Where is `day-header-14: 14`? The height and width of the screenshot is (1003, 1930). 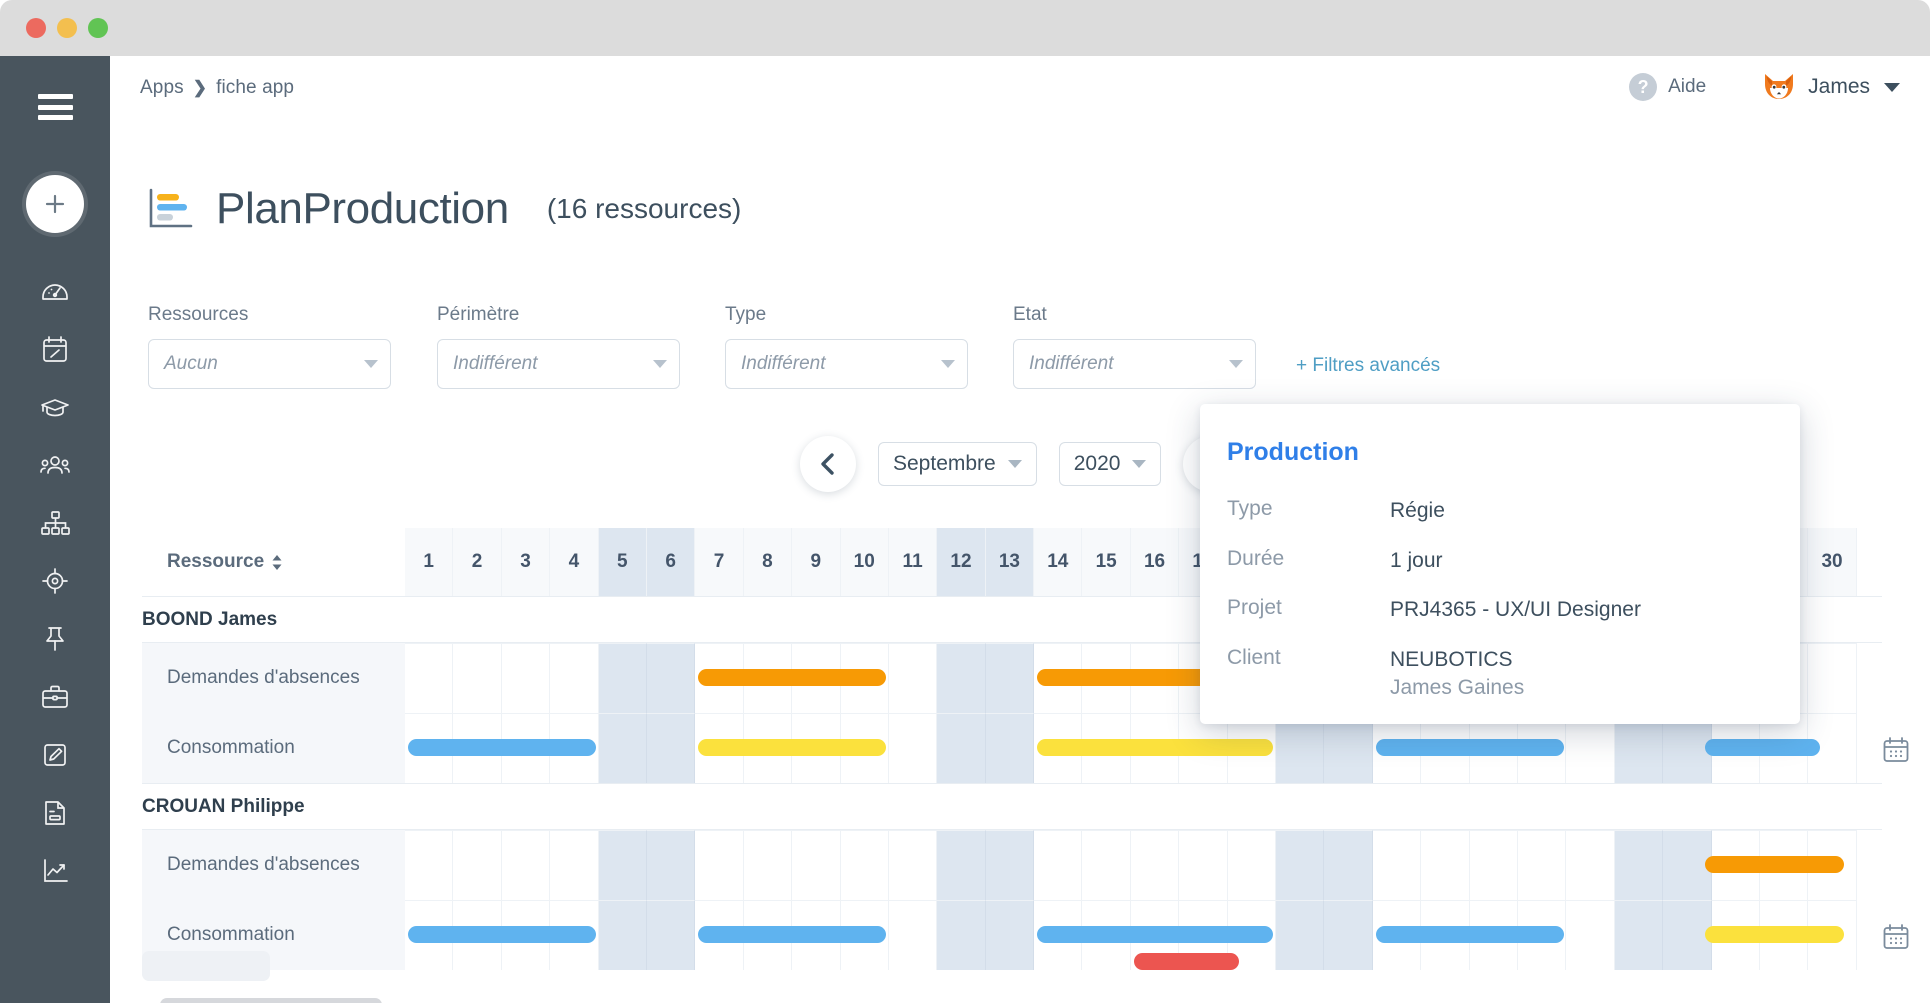
day-header-14: 14 is located at coordinates (1058, 562).